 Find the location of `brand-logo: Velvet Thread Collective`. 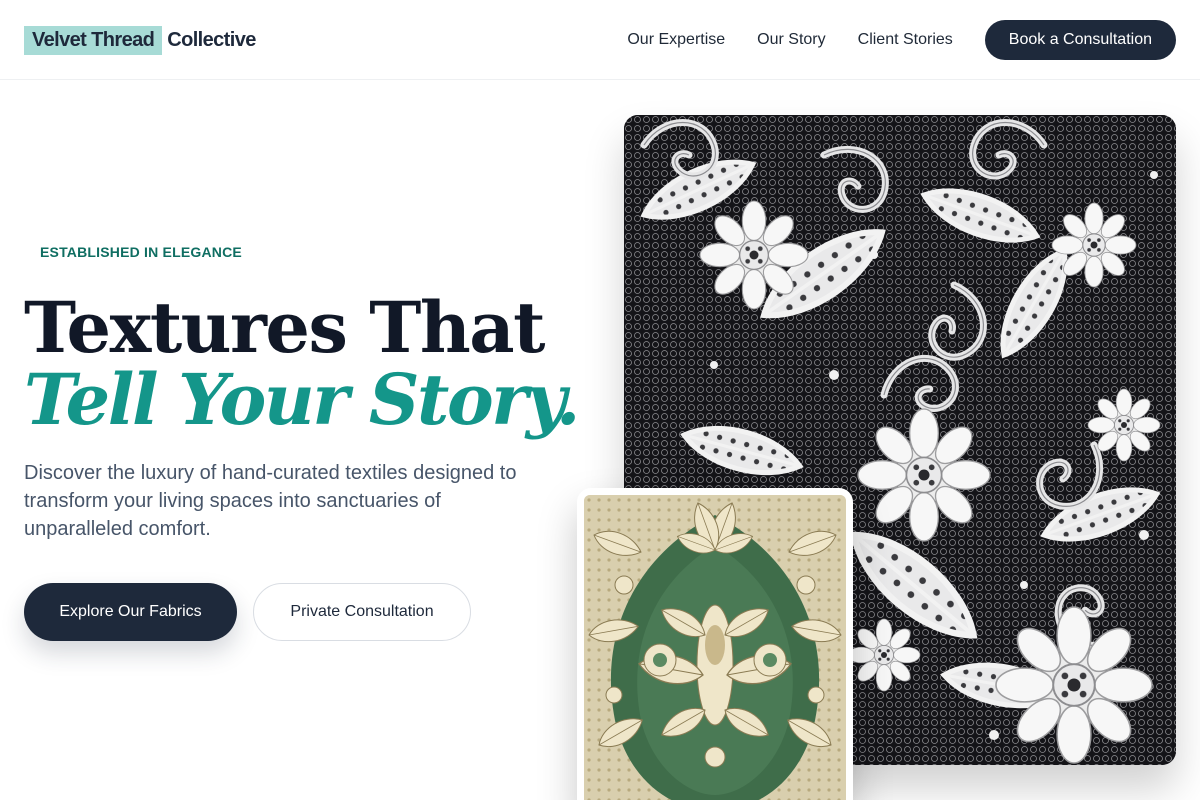

brand-logo: Velvet Thread Collective is located at coordinates (140, 40).